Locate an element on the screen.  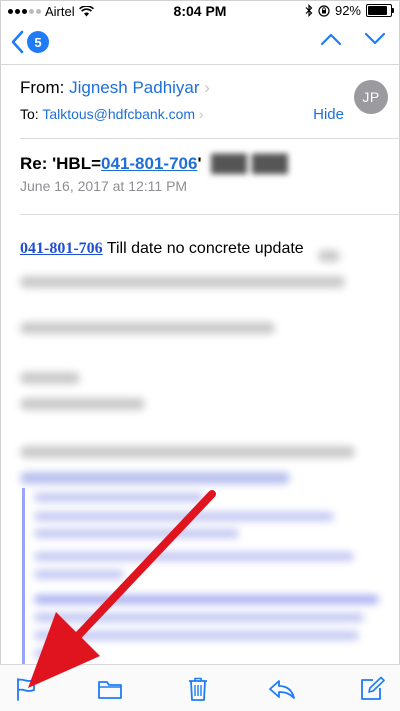
subject-line: Re: 'HBL=041-801-706' ███ ███ is located at coordinates (154, 164).